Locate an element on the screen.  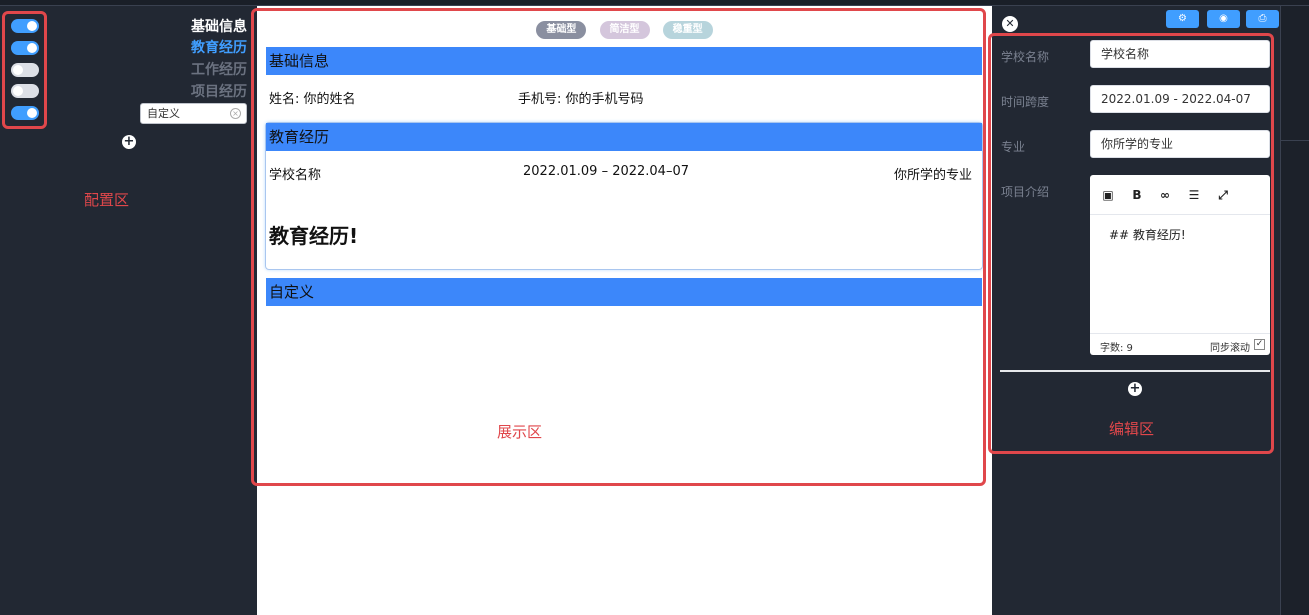
sync-scroll-checkbox: ✓ is located at coordinates (1259, 344).